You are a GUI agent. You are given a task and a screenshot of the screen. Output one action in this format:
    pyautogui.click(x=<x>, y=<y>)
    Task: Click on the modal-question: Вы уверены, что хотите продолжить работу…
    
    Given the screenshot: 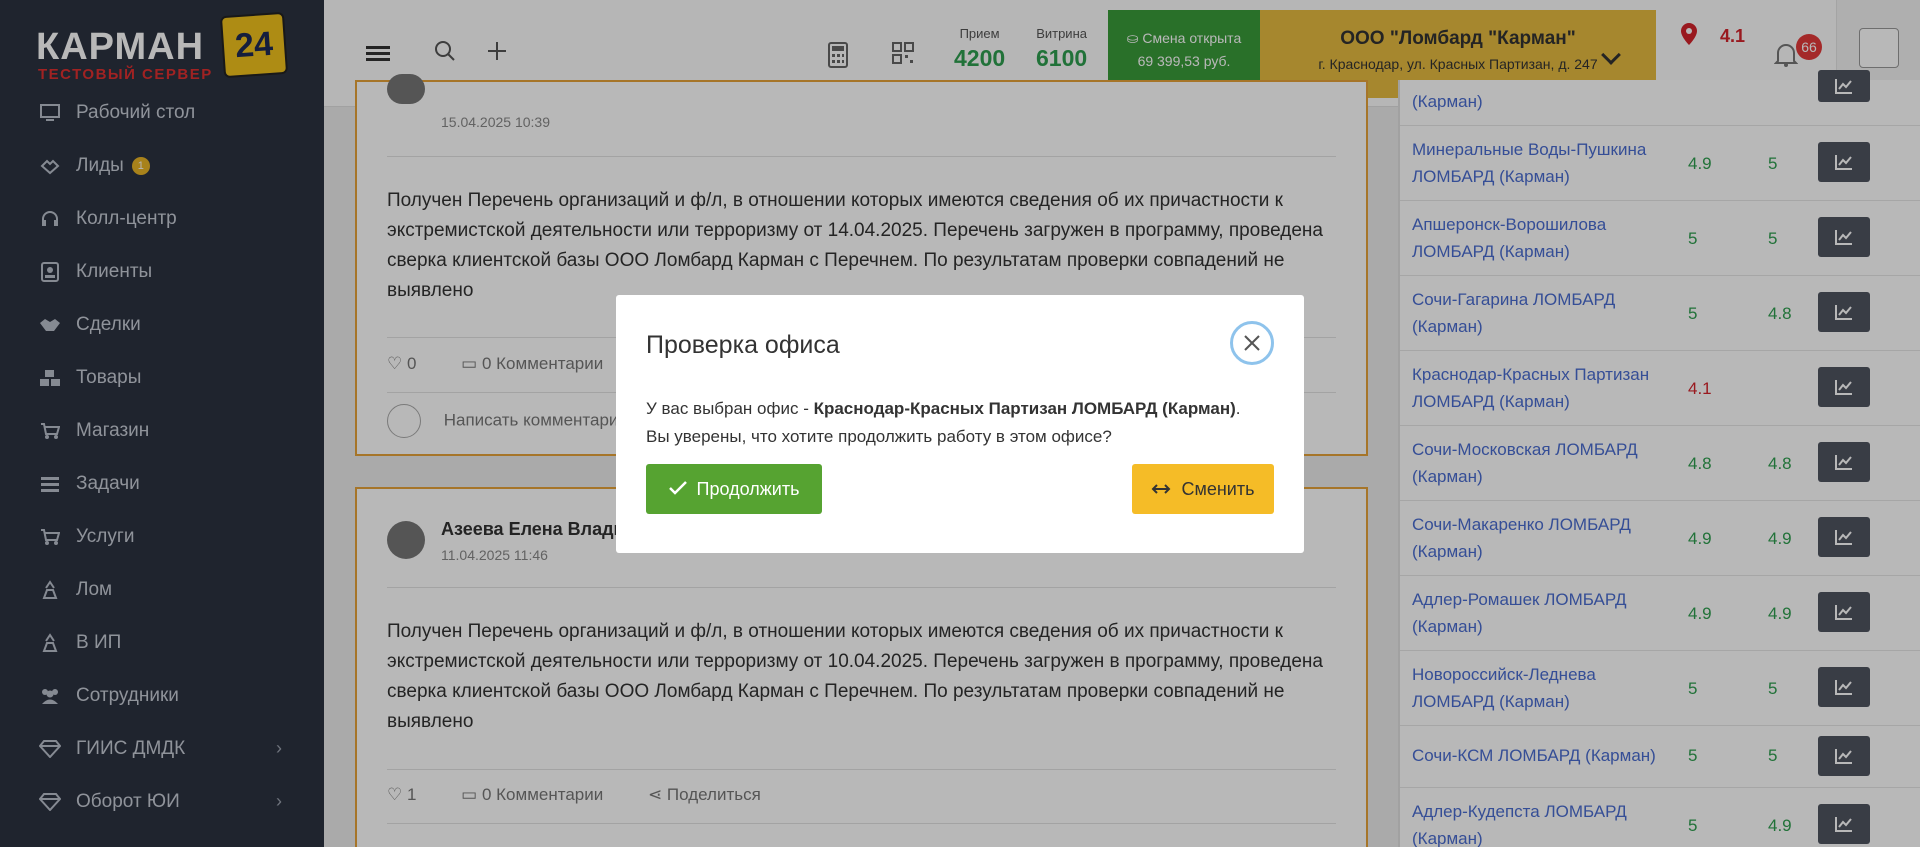 What is the action you would take?
    pyautogui.click(x=879, y=436)
    